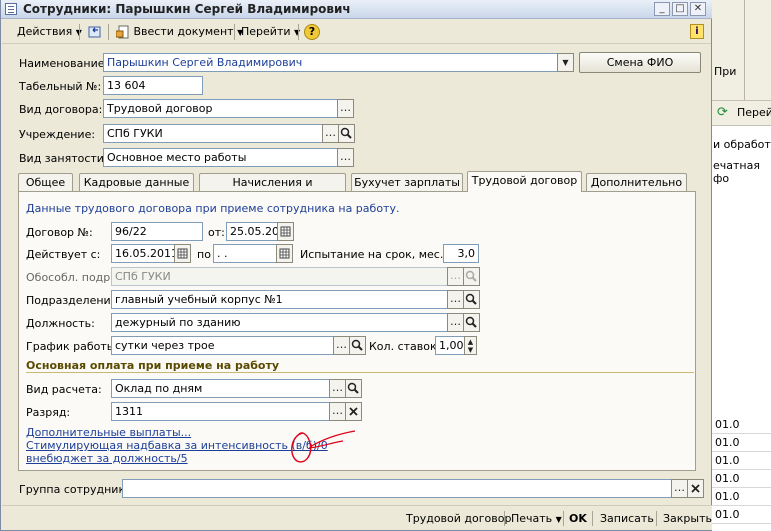  I want to click on tab-personnel: Кадровые данные, so click(136, 182).